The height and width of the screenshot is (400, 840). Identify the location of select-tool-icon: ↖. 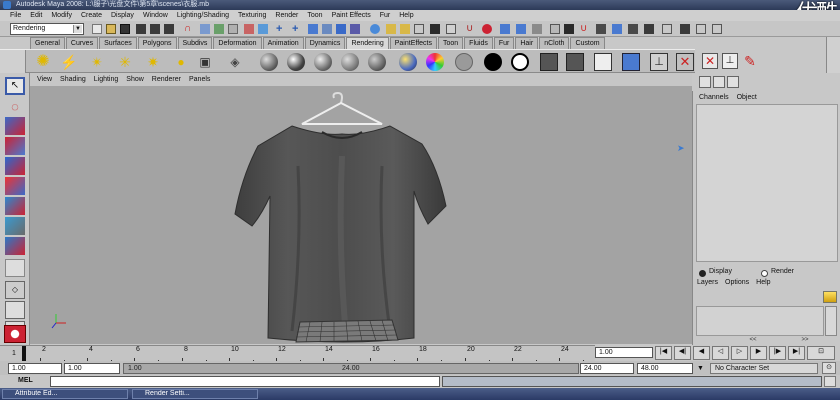
(15, 86).